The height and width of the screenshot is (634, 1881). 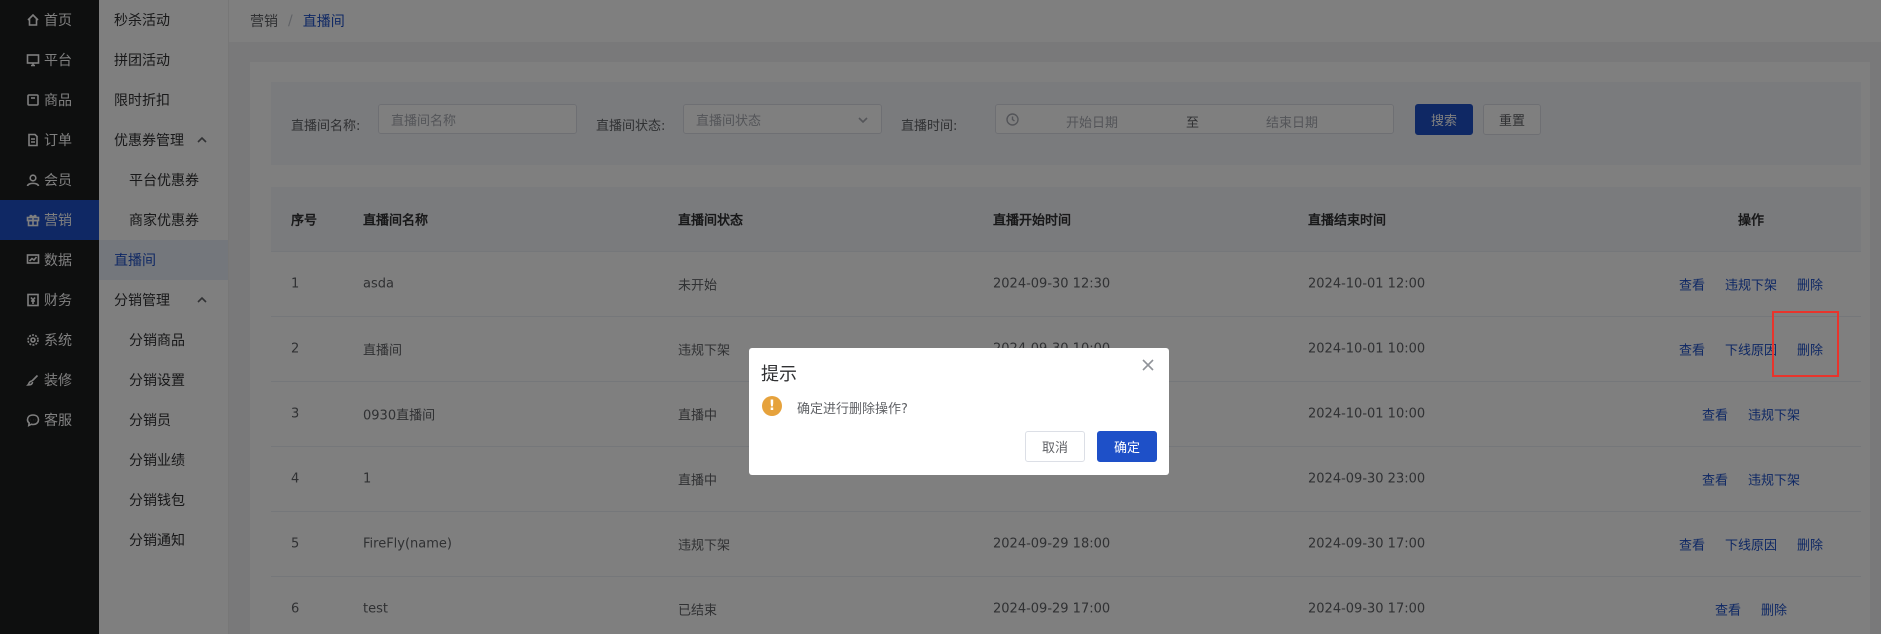 I want to click on highlight-box, so click(x=1805, y=344).